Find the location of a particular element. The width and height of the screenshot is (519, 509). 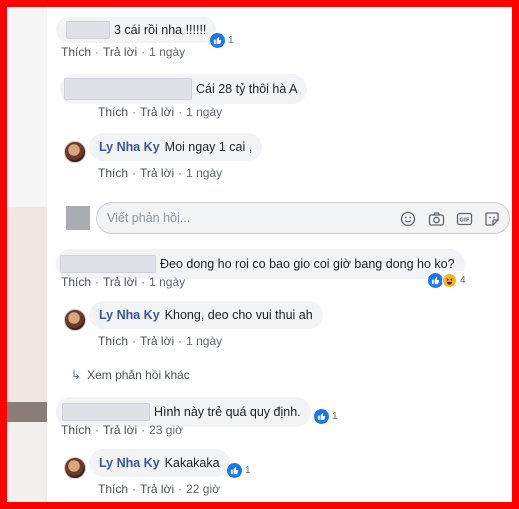

reply-composer: GIF is located at coordinates (303, 218).